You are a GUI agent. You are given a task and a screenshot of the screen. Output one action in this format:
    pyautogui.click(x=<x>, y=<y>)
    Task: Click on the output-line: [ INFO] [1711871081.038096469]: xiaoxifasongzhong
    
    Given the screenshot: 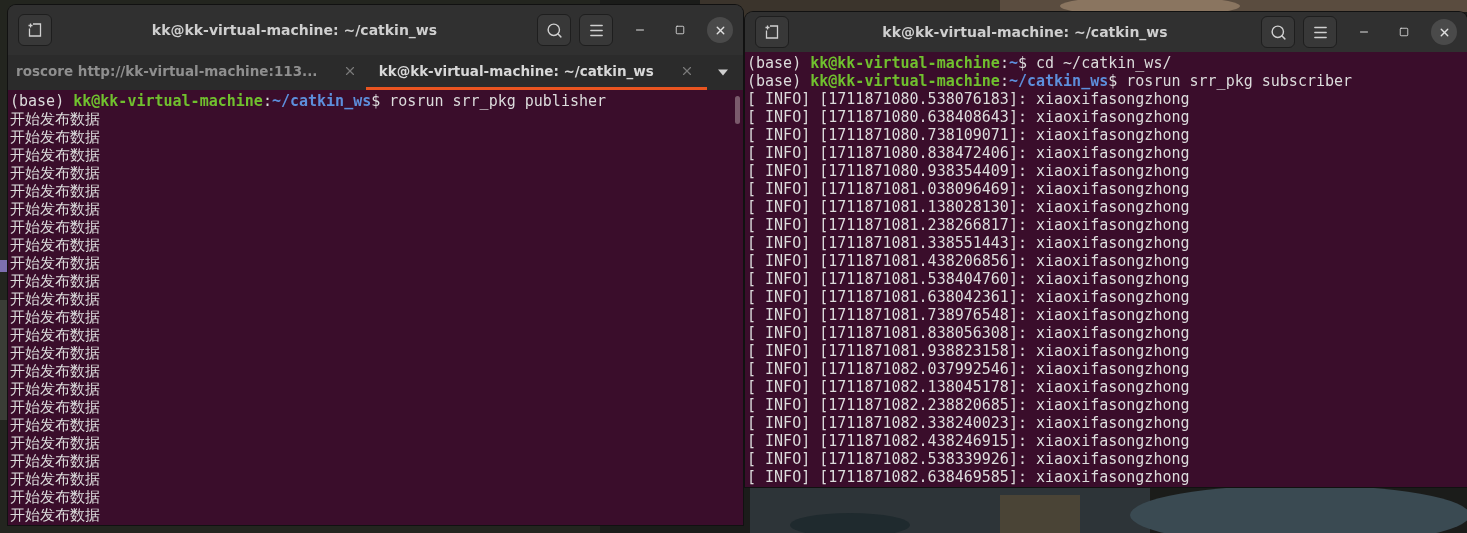 What is the action you would take?
    pyautogui.click(x=968, y=189)
    